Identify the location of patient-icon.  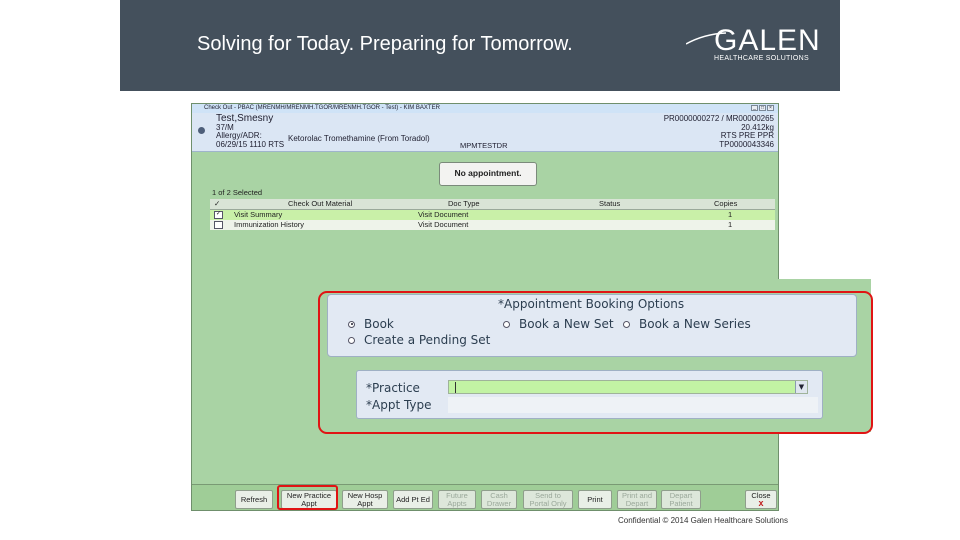
(201, 130).